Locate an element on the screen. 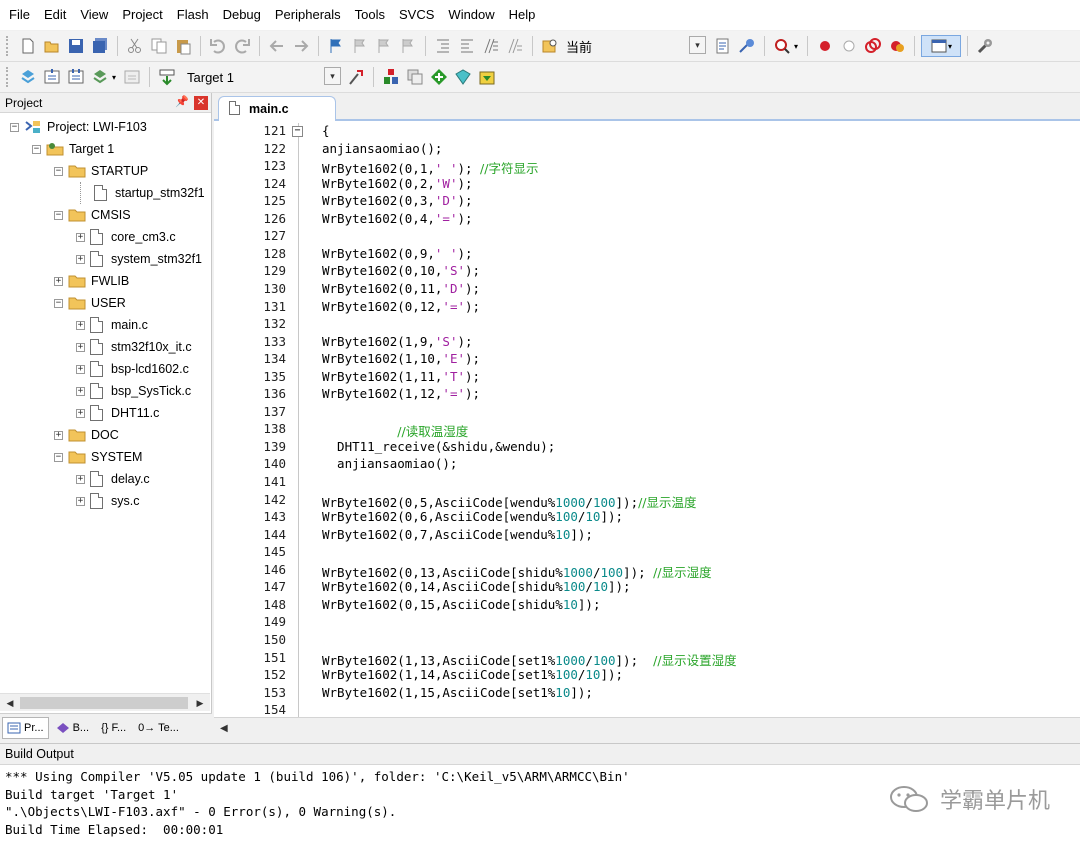  menu-item-file: File is located at coordinates (19, 15).